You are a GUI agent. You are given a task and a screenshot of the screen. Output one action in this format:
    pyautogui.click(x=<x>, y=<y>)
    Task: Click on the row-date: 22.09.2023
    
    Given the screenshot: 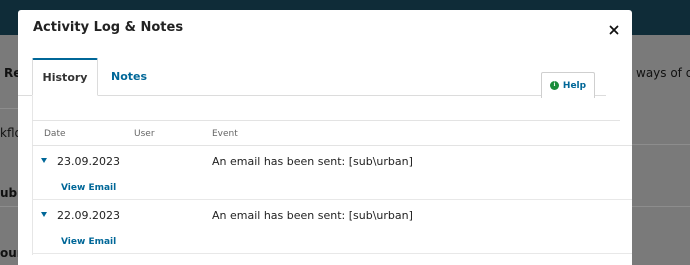 What is the action you would take?
    pyautogui.click(x=88, y=215)
    